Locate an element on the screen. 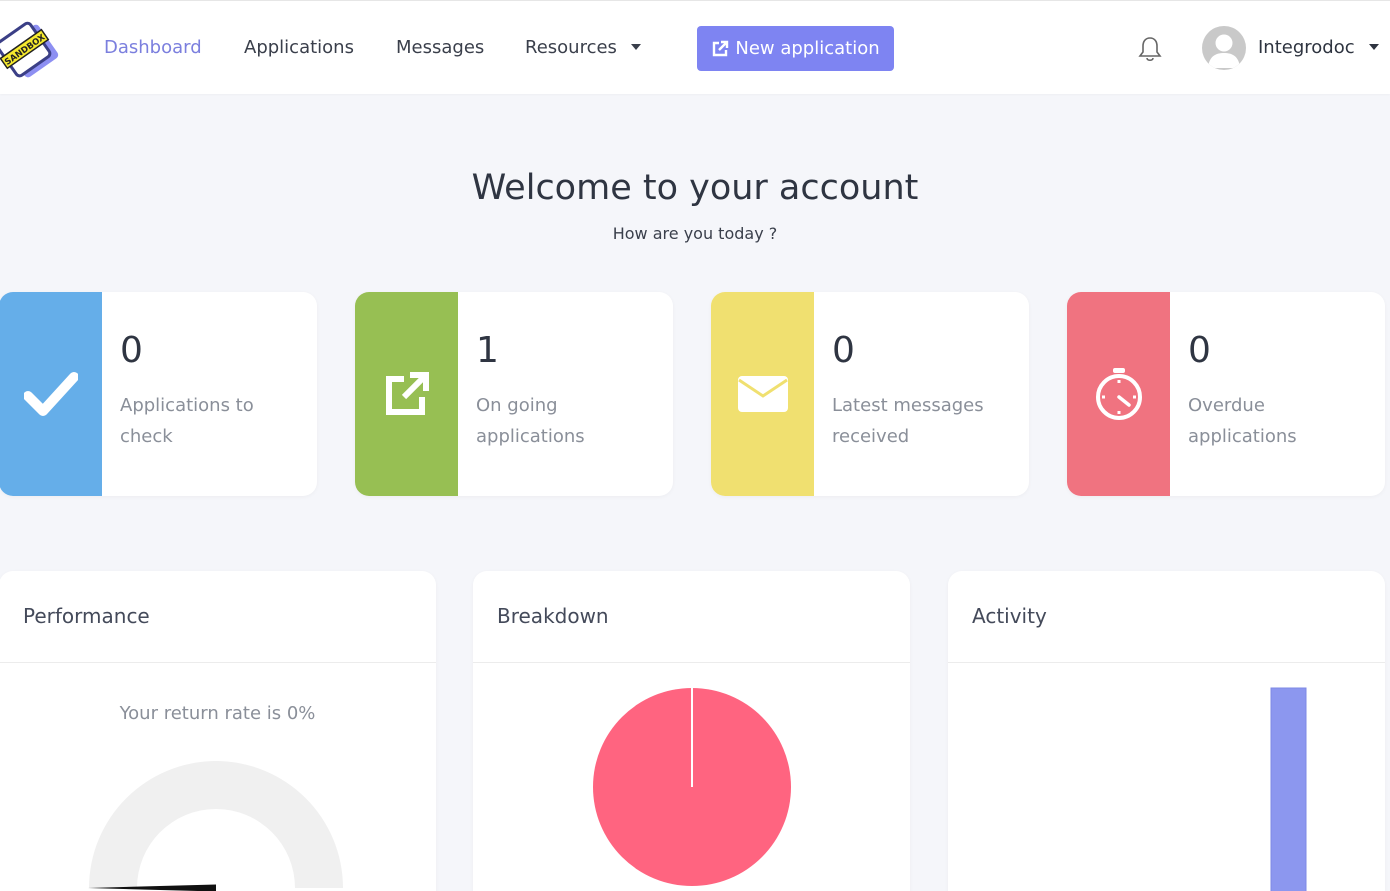  panel-title: Activity is located at coordinates (1009, 616).